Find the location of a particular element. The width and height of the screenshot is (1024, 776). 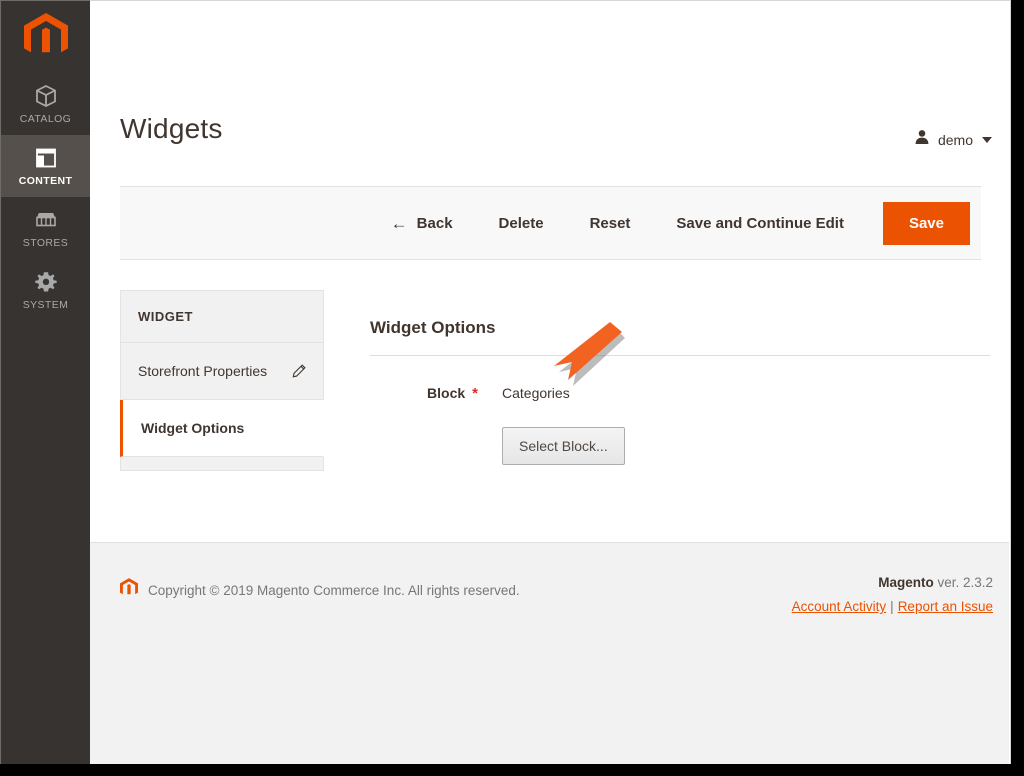

tab-label: Widget Options is located at coordinates (193, 428).